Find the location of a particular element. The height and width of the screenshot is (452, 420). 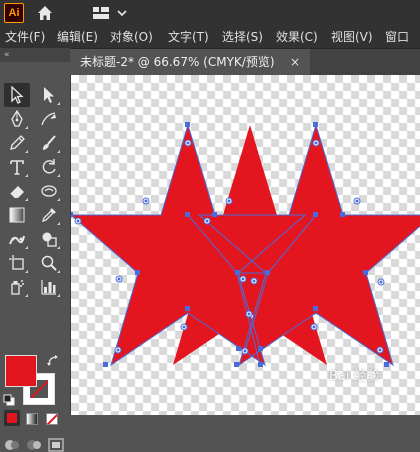

eyedropper-tool is located at coordinates (49, 215).